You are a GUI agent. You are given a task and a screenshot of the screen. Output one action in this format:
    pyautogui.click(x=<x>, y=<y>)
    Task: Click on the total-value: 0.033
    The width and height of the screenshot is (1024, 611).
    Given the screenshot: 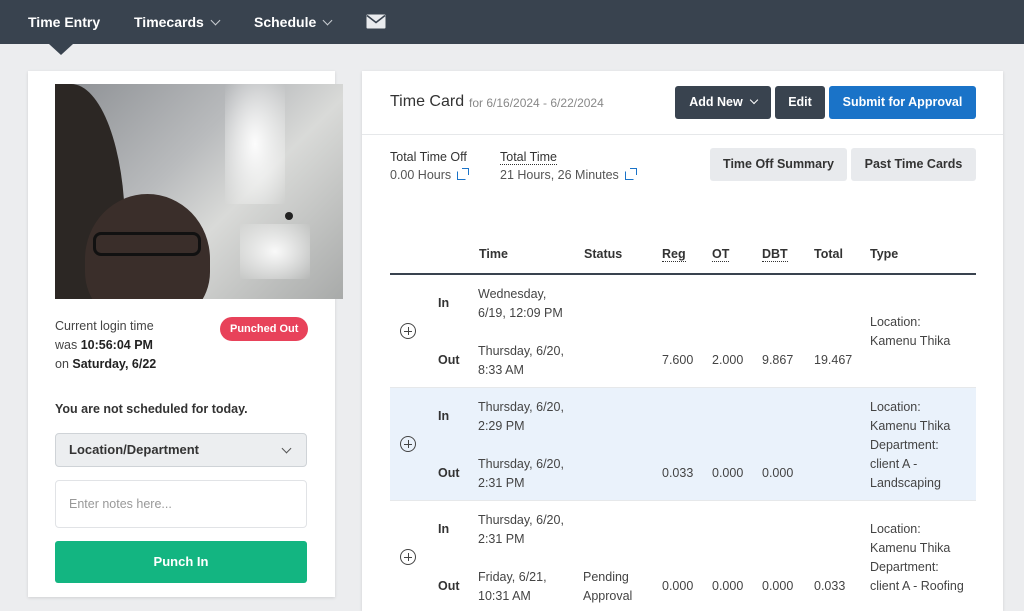 What is the action you would take?
    pyautogui.click(x=830, y=586)
    